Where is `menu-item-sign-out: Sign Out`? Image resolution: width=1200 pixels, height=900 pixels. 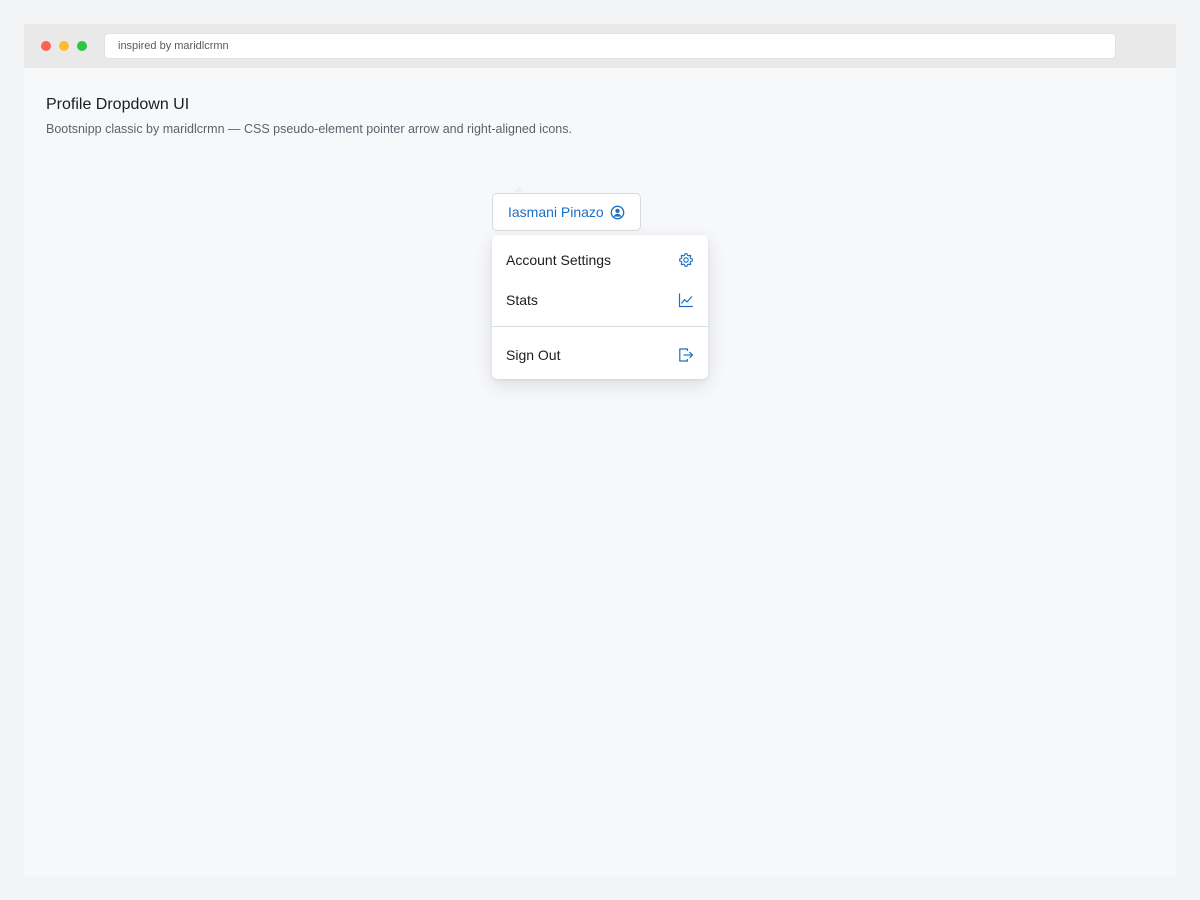
menu-item-sign-out: Sign Out is located at coordinates (600, 355).